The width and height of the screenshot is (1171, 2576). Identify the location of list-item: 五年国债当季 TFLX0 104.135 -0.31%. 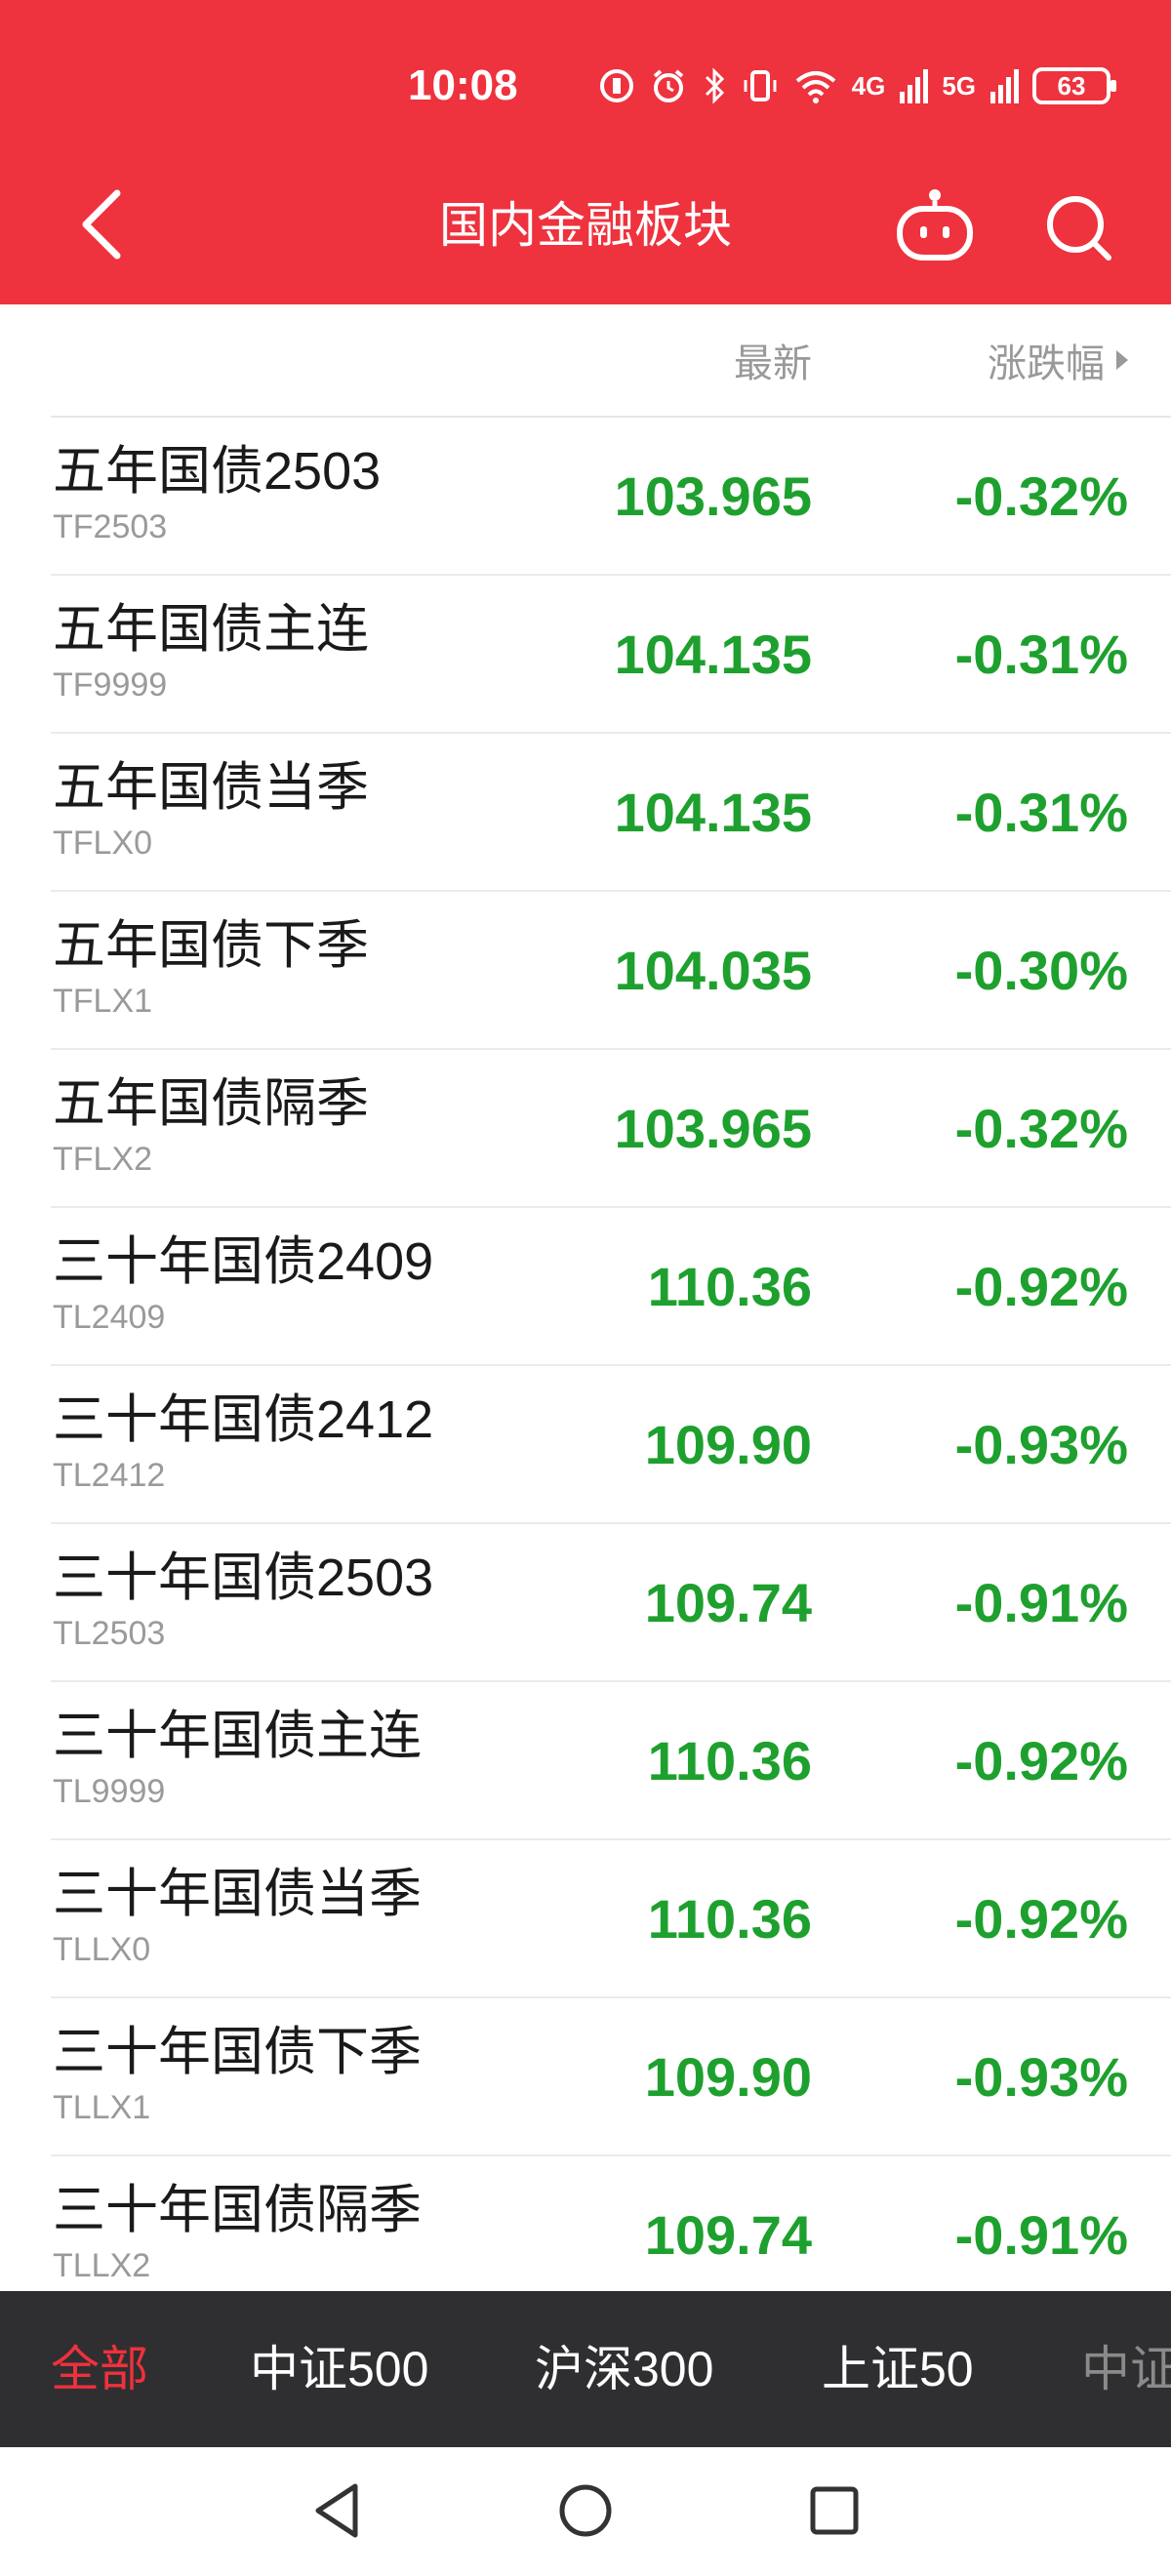
(585, 813).